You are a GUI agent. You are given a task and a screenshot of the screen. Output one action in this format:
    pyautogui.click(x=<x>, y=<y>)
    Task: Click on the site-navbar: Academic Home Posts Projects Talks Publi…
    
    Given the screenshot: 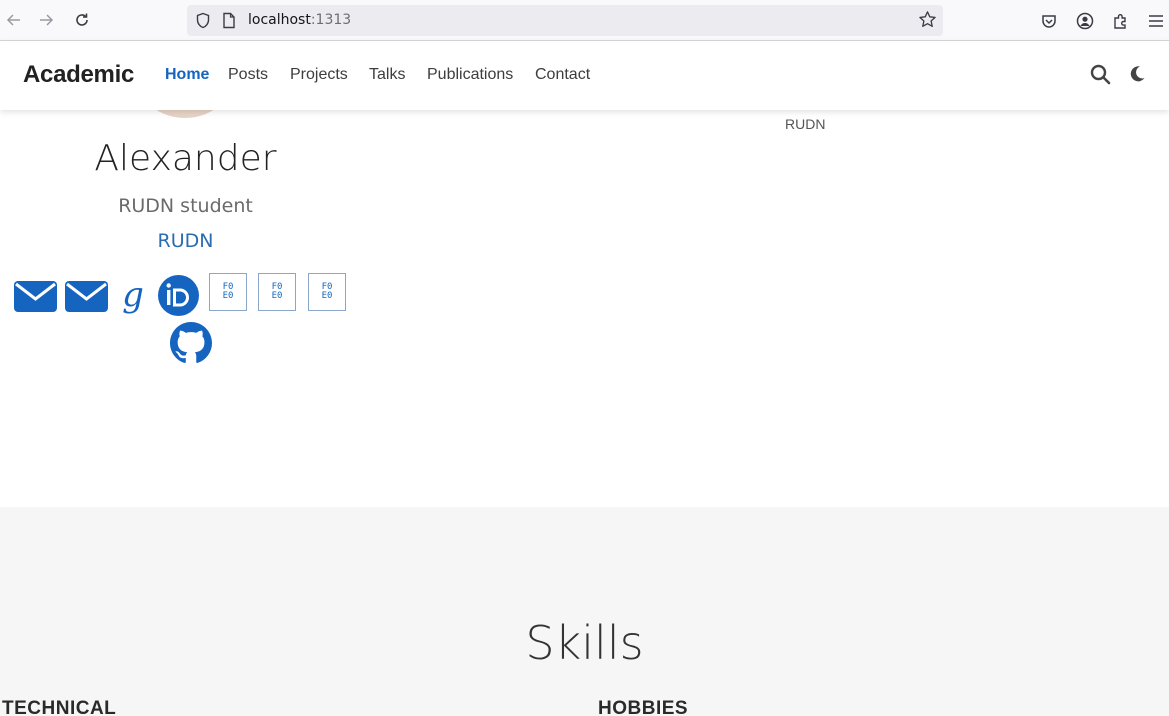 What is the action you would take?
    pyautogui.click(x=584, y=75)
    